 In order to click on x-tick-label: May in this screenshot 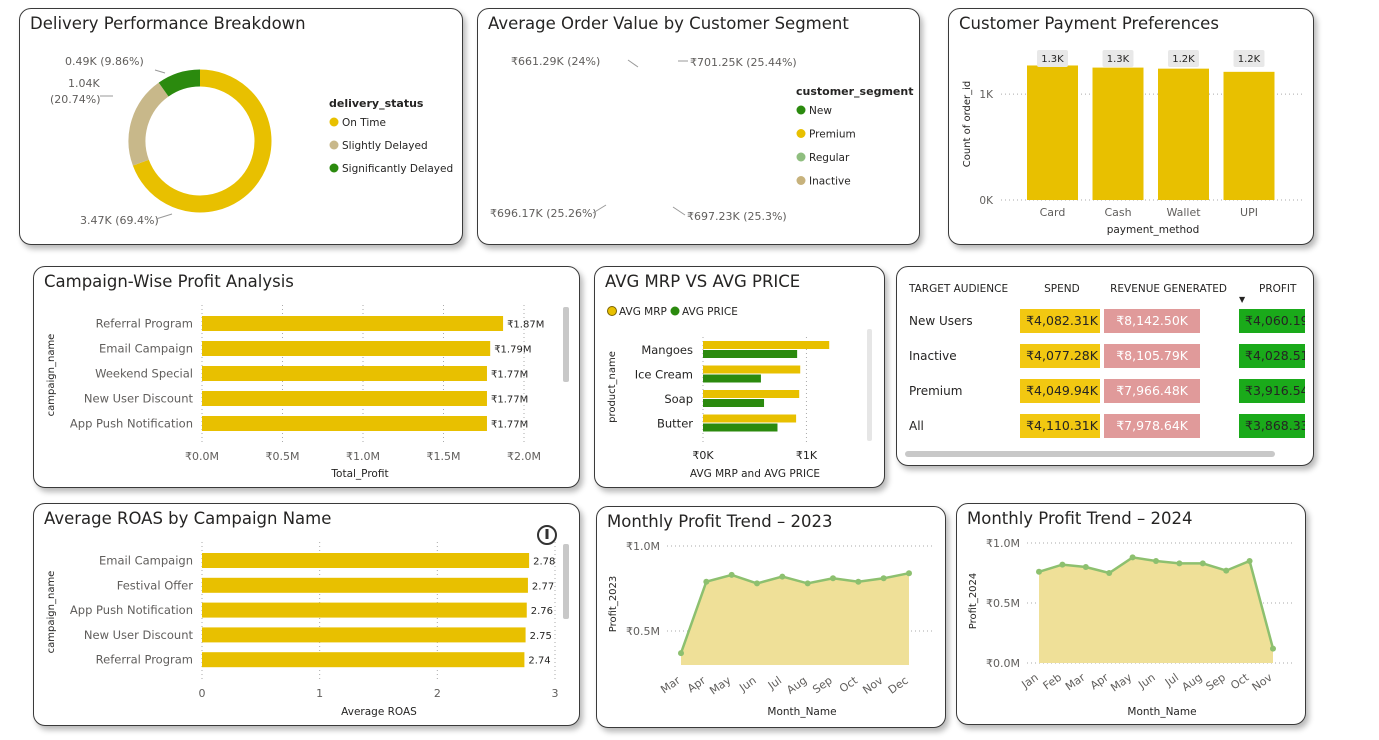, I will do `click(1121, 683)`.